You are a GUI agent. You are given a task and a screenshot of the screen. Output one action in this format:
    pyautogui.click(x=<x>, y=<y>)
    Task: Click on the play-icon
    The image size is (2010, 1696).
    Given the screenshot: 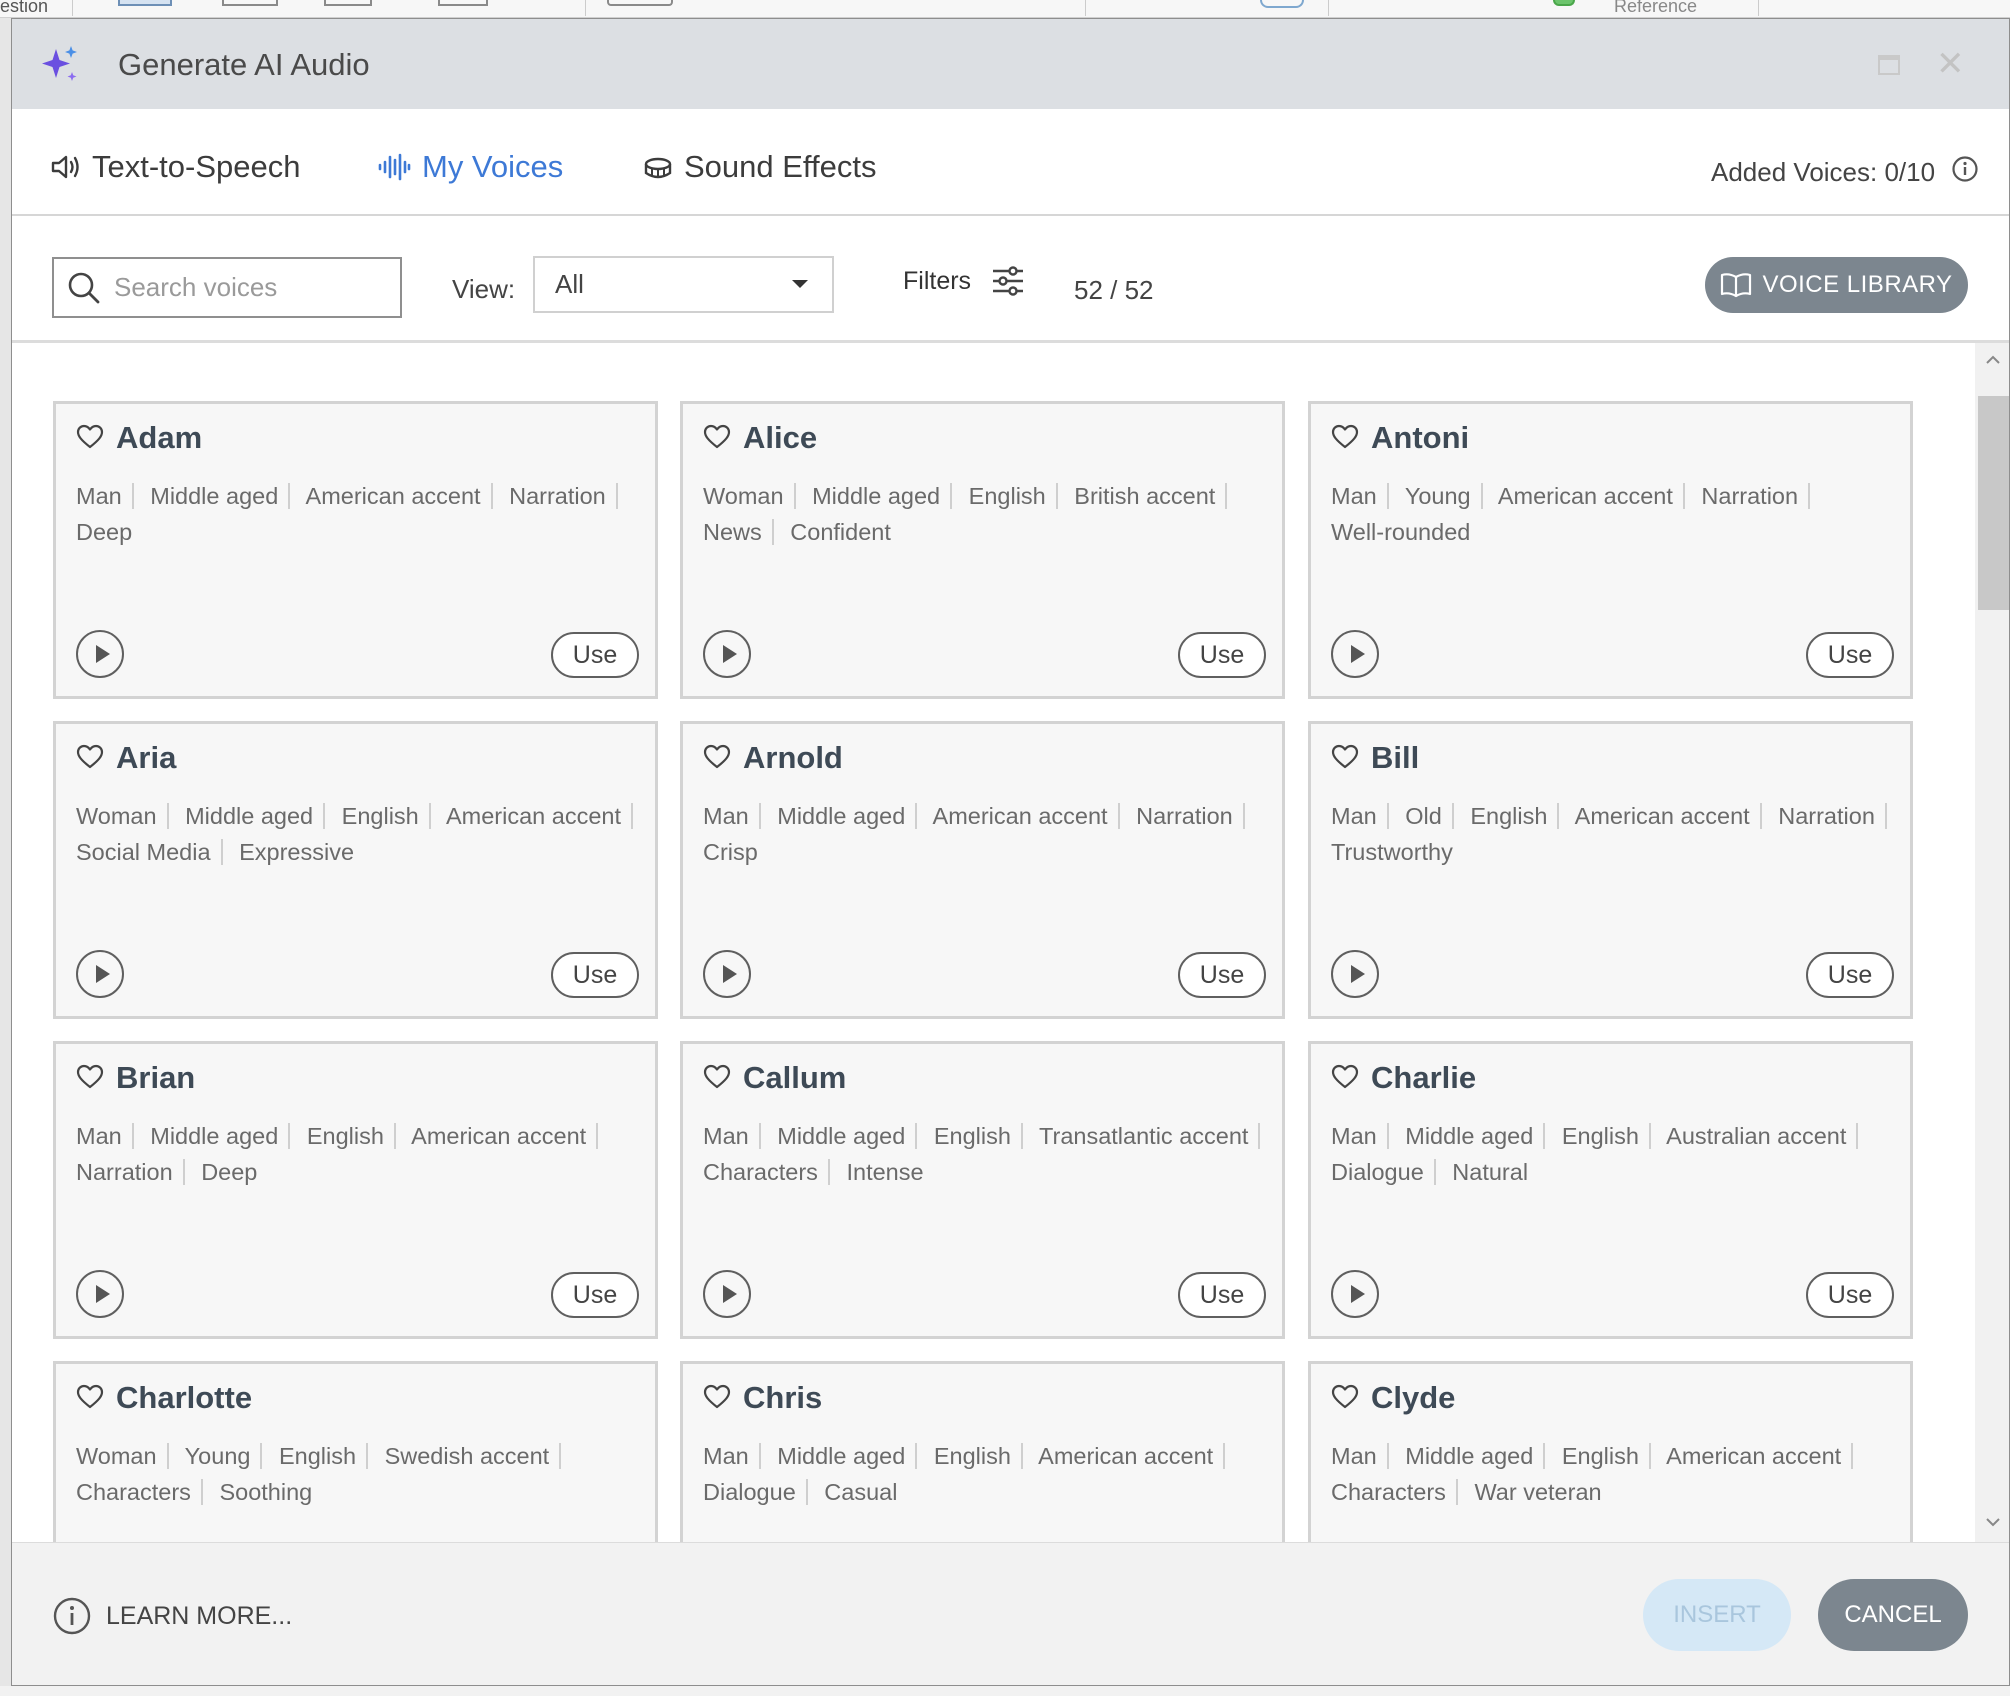 What is the action you would take?
    pyautogui.click(x=1357, y=974)
    